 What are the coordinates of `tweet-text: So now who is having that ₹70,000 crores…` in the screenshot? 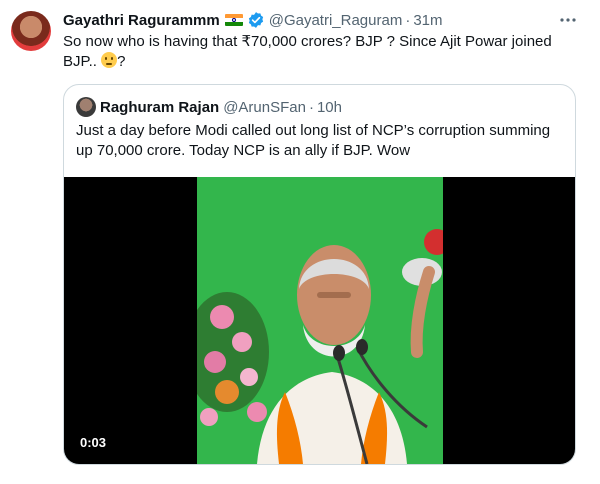 It's located at (318, 52).